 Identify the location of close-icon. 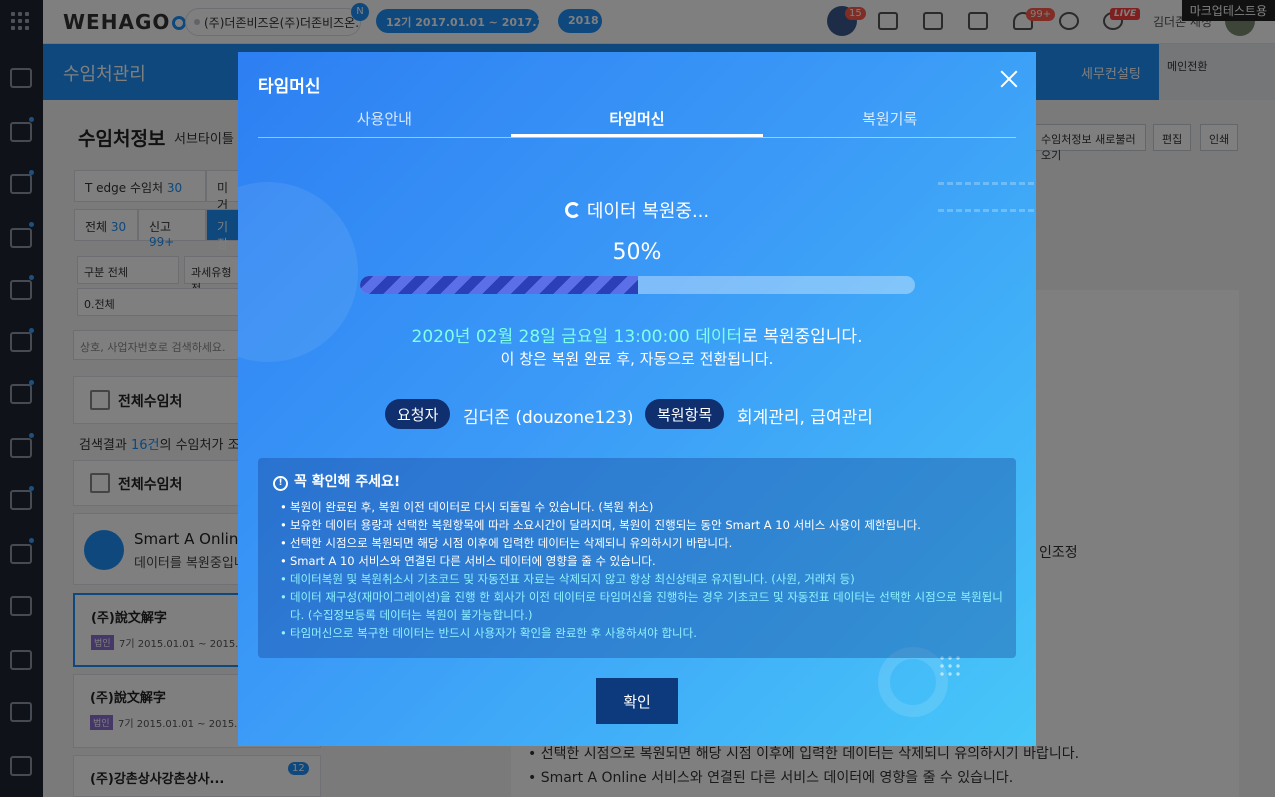
(1009, 79).